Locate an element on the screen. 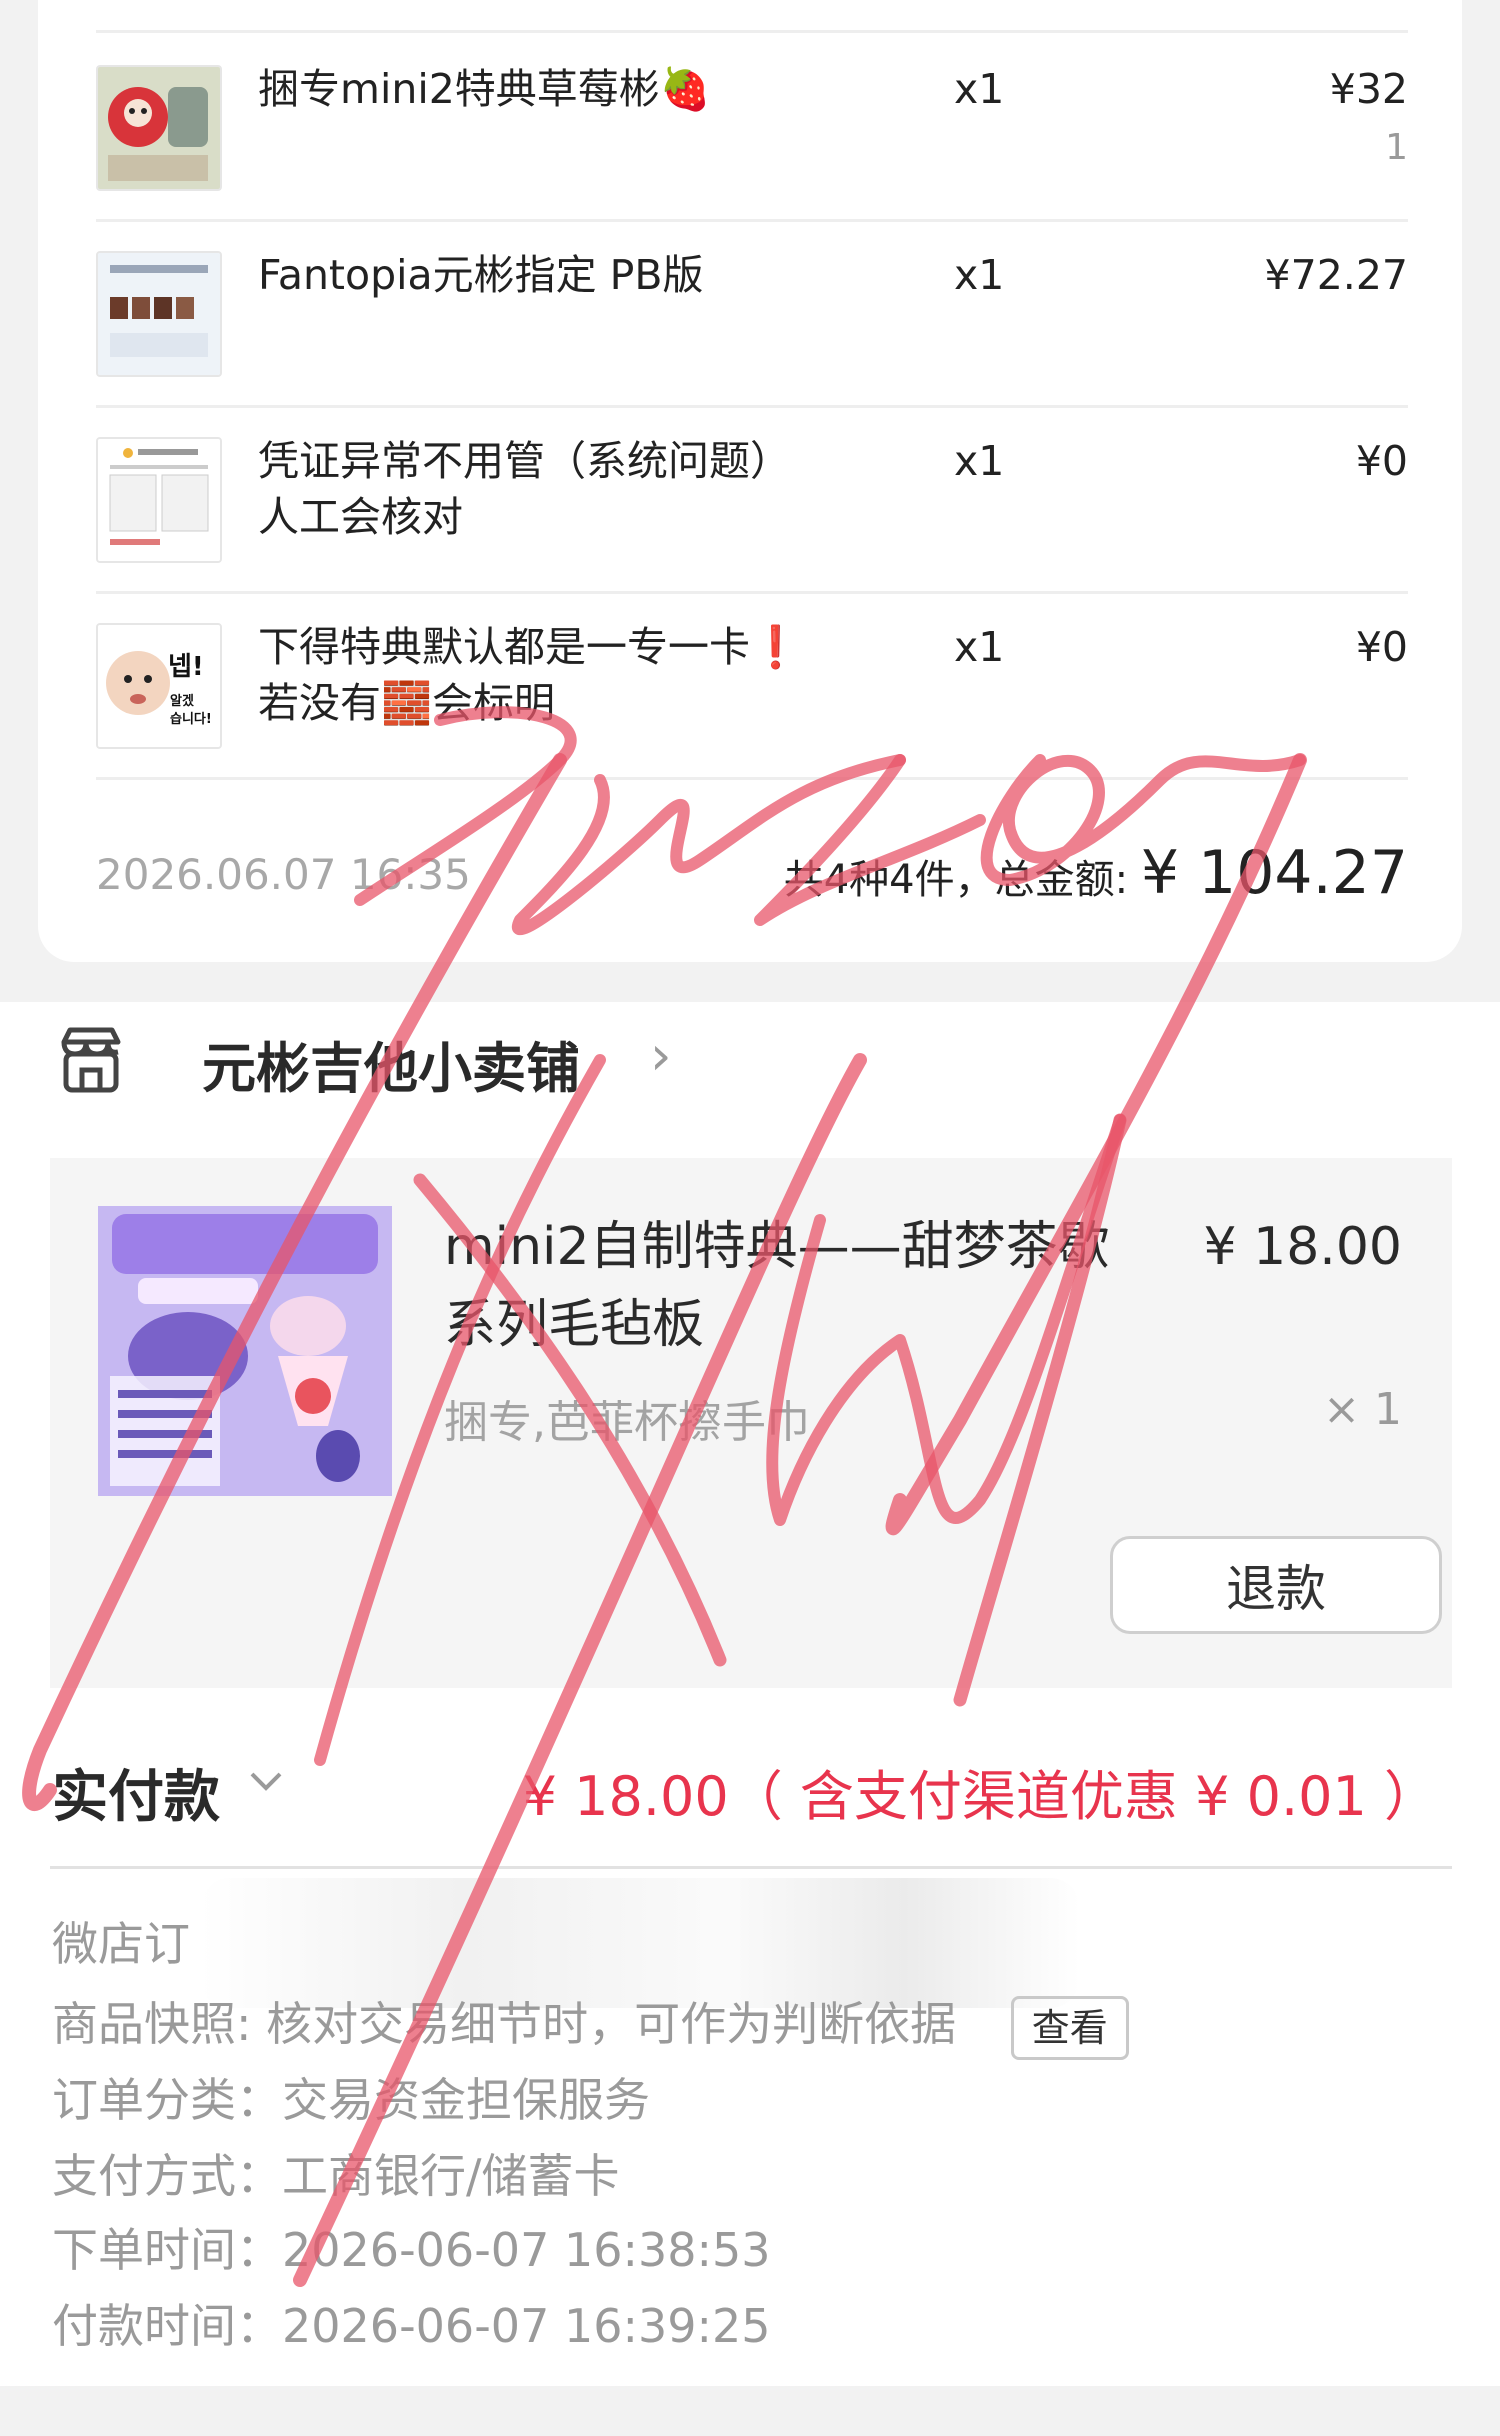 The image size is (1500, 2436). payment-method-row: 支付方式：工商银行/储蓄卡 is located at coordinates (336, 2173).